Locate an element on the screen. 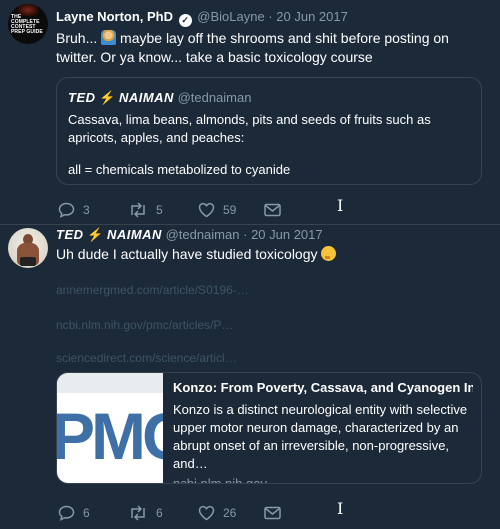 This screenshot has width=500, height=529. quoted-author-name: TED is located at coordinates (82, 97).